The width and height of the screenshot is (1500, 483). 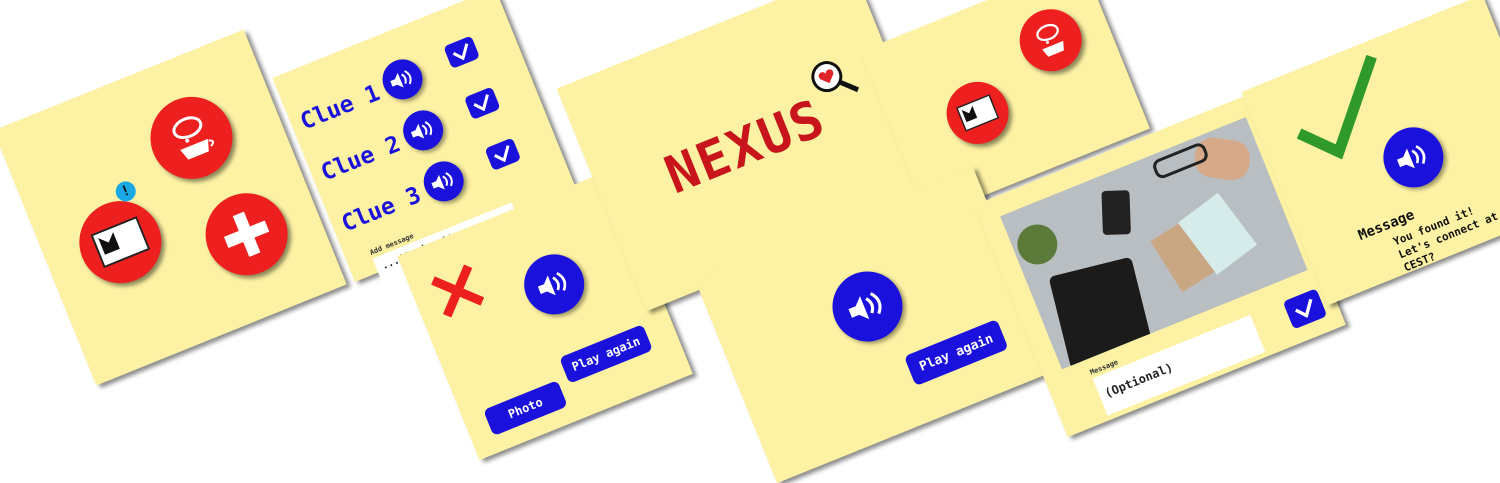 I want to click on confirm-button, so click(x=1305, y=309).